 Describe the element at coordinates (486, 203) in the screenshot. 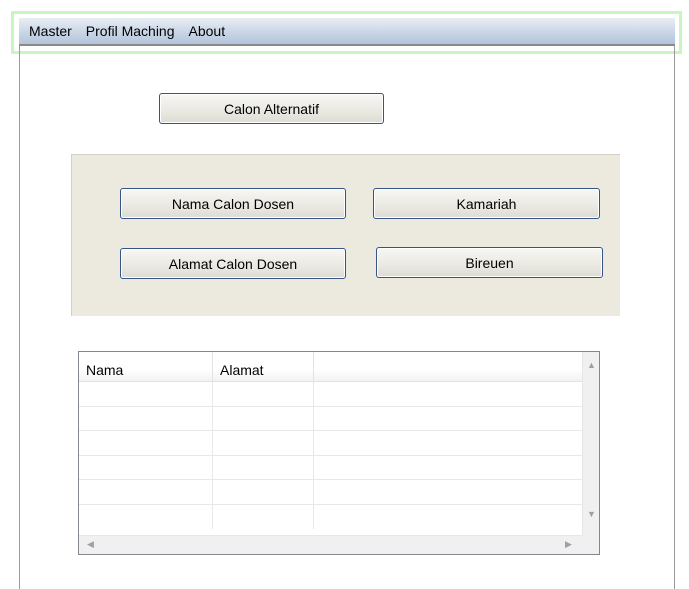

I see `nama-value-button: Kamariah` at that location.